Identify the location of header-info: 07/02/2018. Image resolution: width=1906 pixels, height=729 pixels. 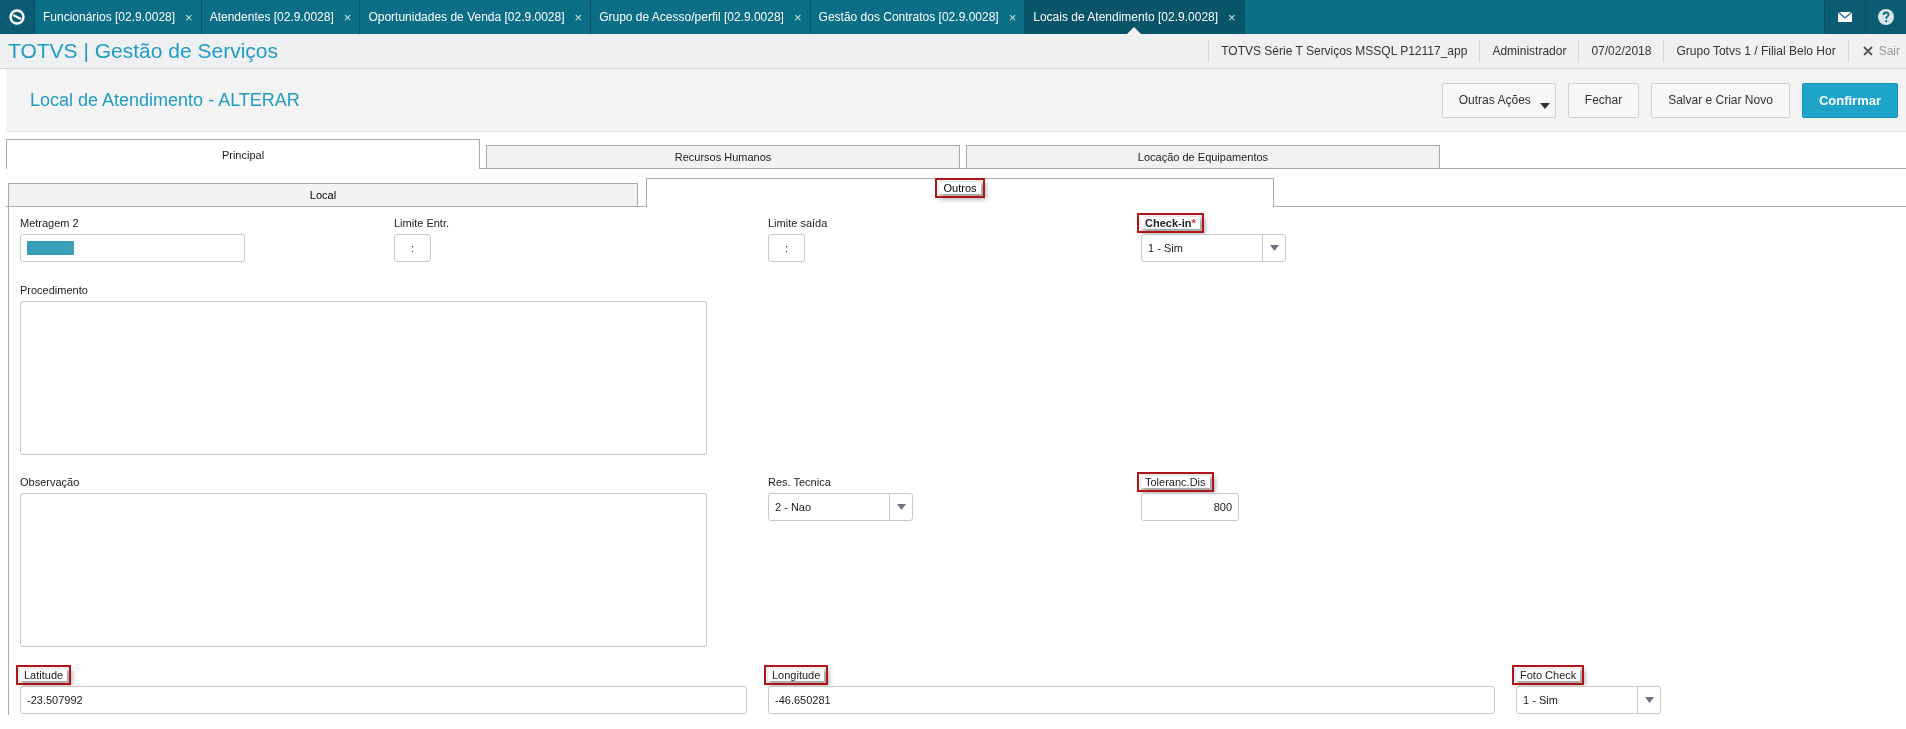
(1621, 51).